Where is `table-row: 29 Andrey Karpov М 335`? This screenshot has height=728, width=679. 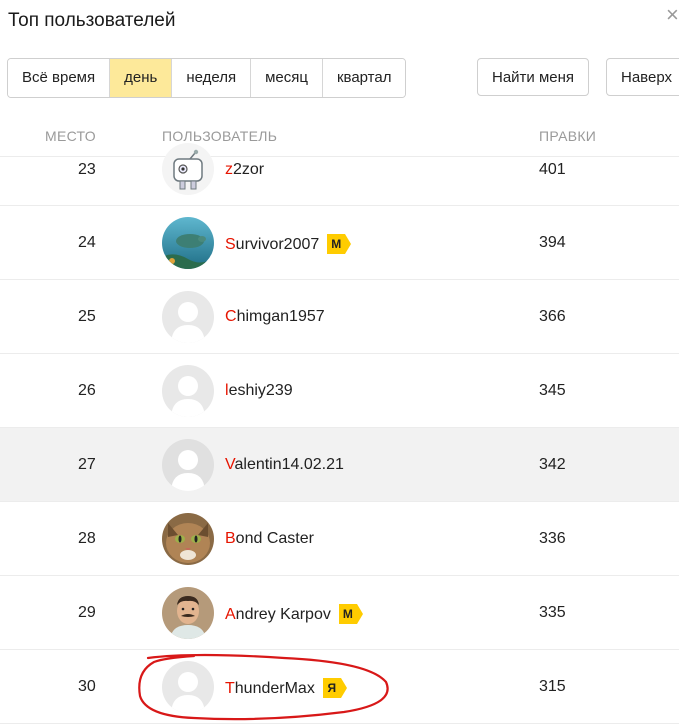
table-row: 29 Andrey Karpov М 335 is located at coordinates (339, 613).